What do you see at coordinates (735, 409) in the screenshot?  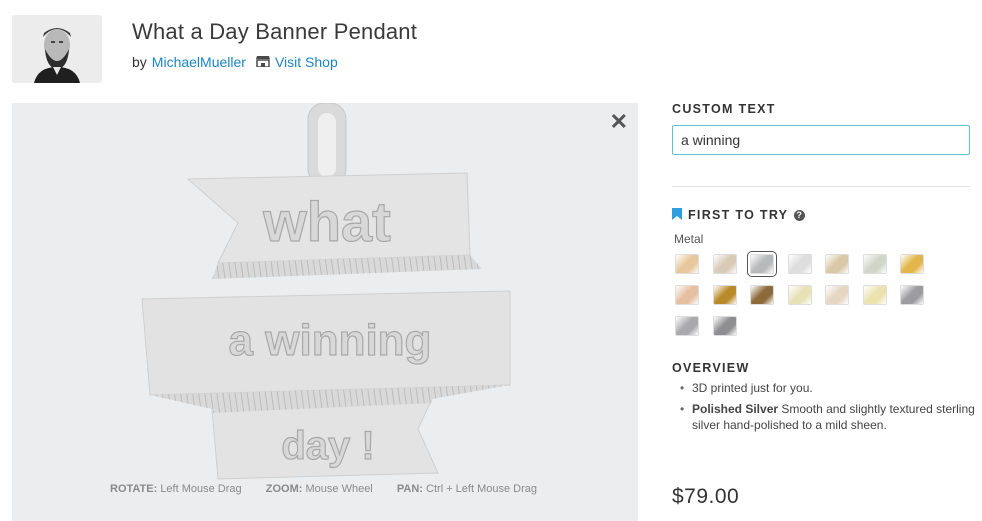 I see `material-name: Polished Silver` at bounding box center [735, 409].